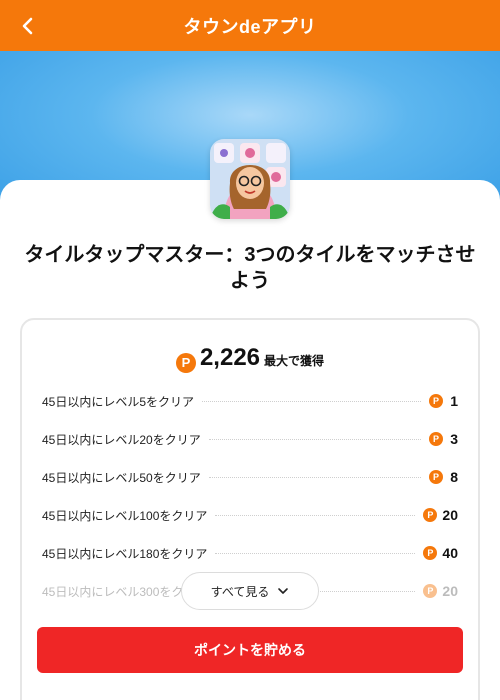 The image size is (500, 700). I want to click on total-reward: P 2,226 最大で獲得, so click(250, 358).